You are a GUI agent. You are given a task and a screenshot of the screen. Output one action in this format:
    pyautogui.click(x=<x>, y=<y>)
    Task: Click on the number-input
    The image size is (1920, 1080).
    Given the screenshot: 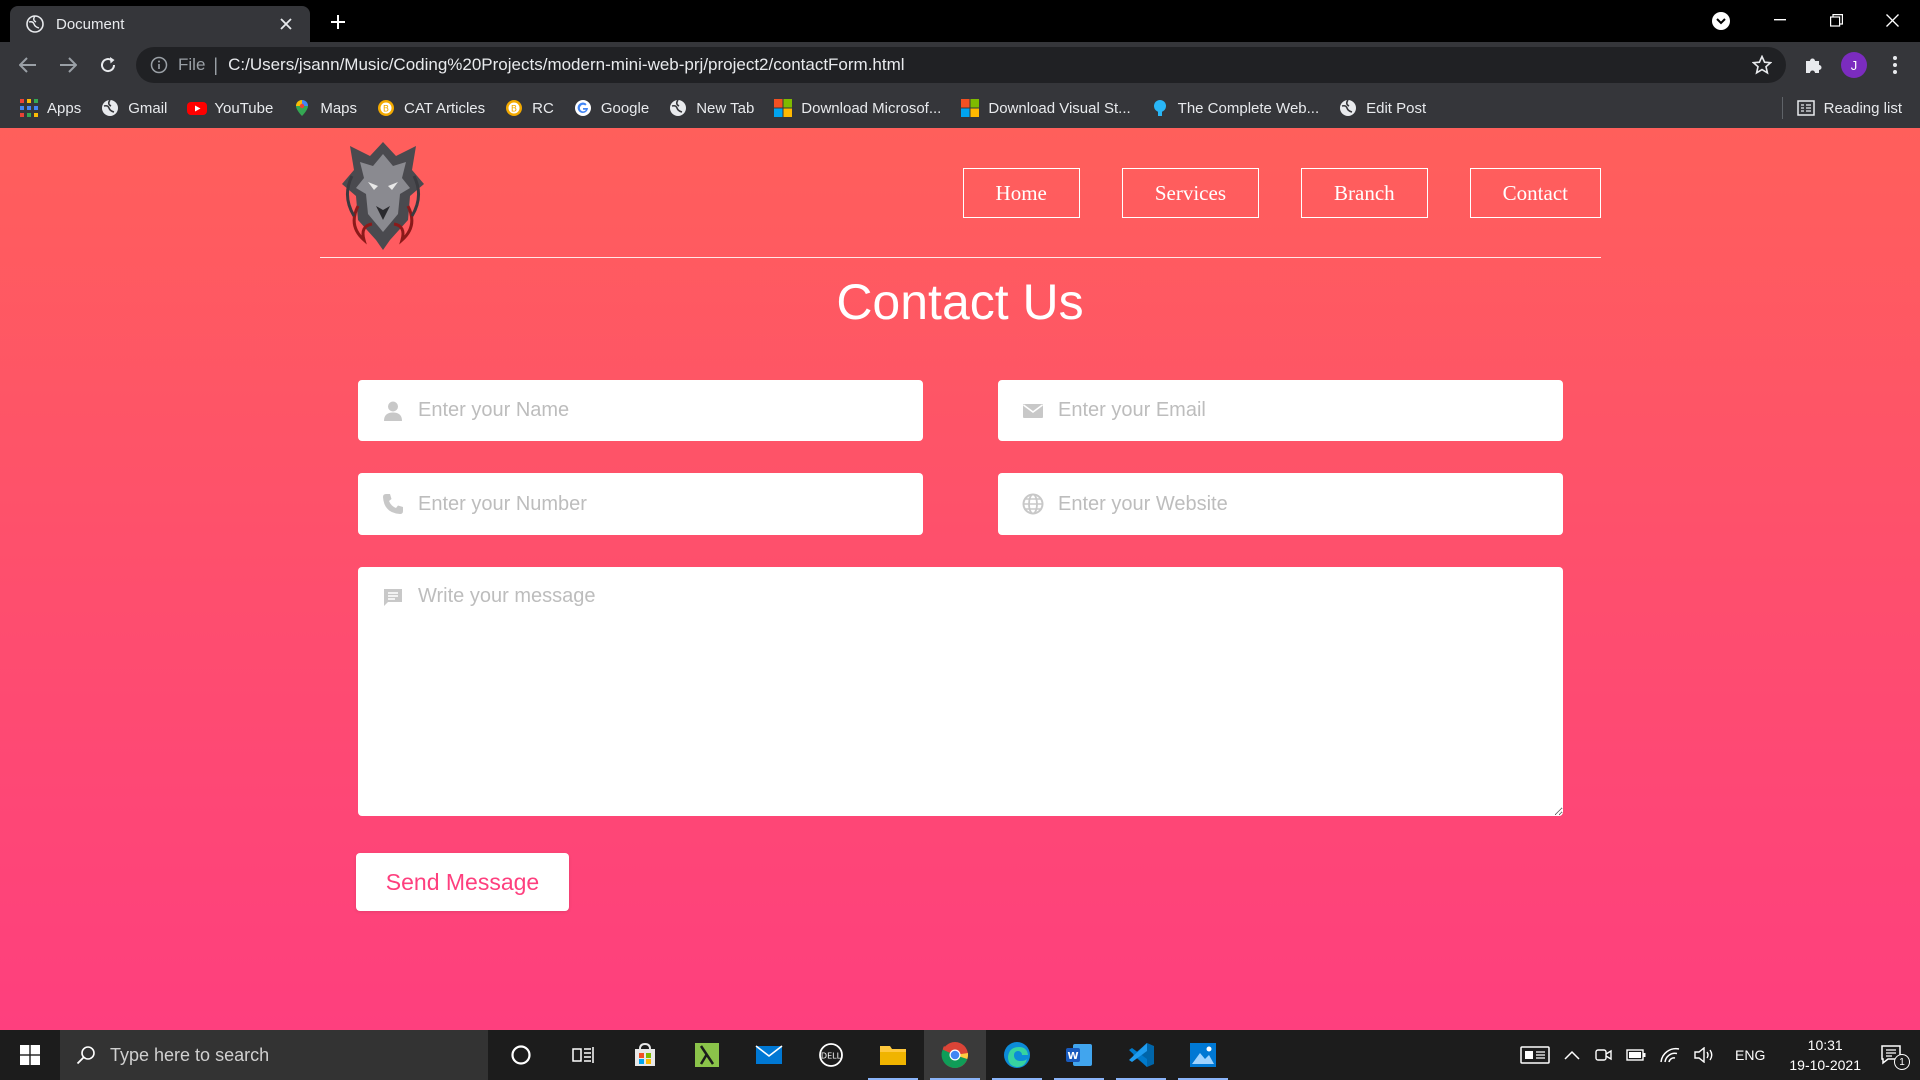 What is the action you would take?
    pyautogui.click(x=640, y=504)
    